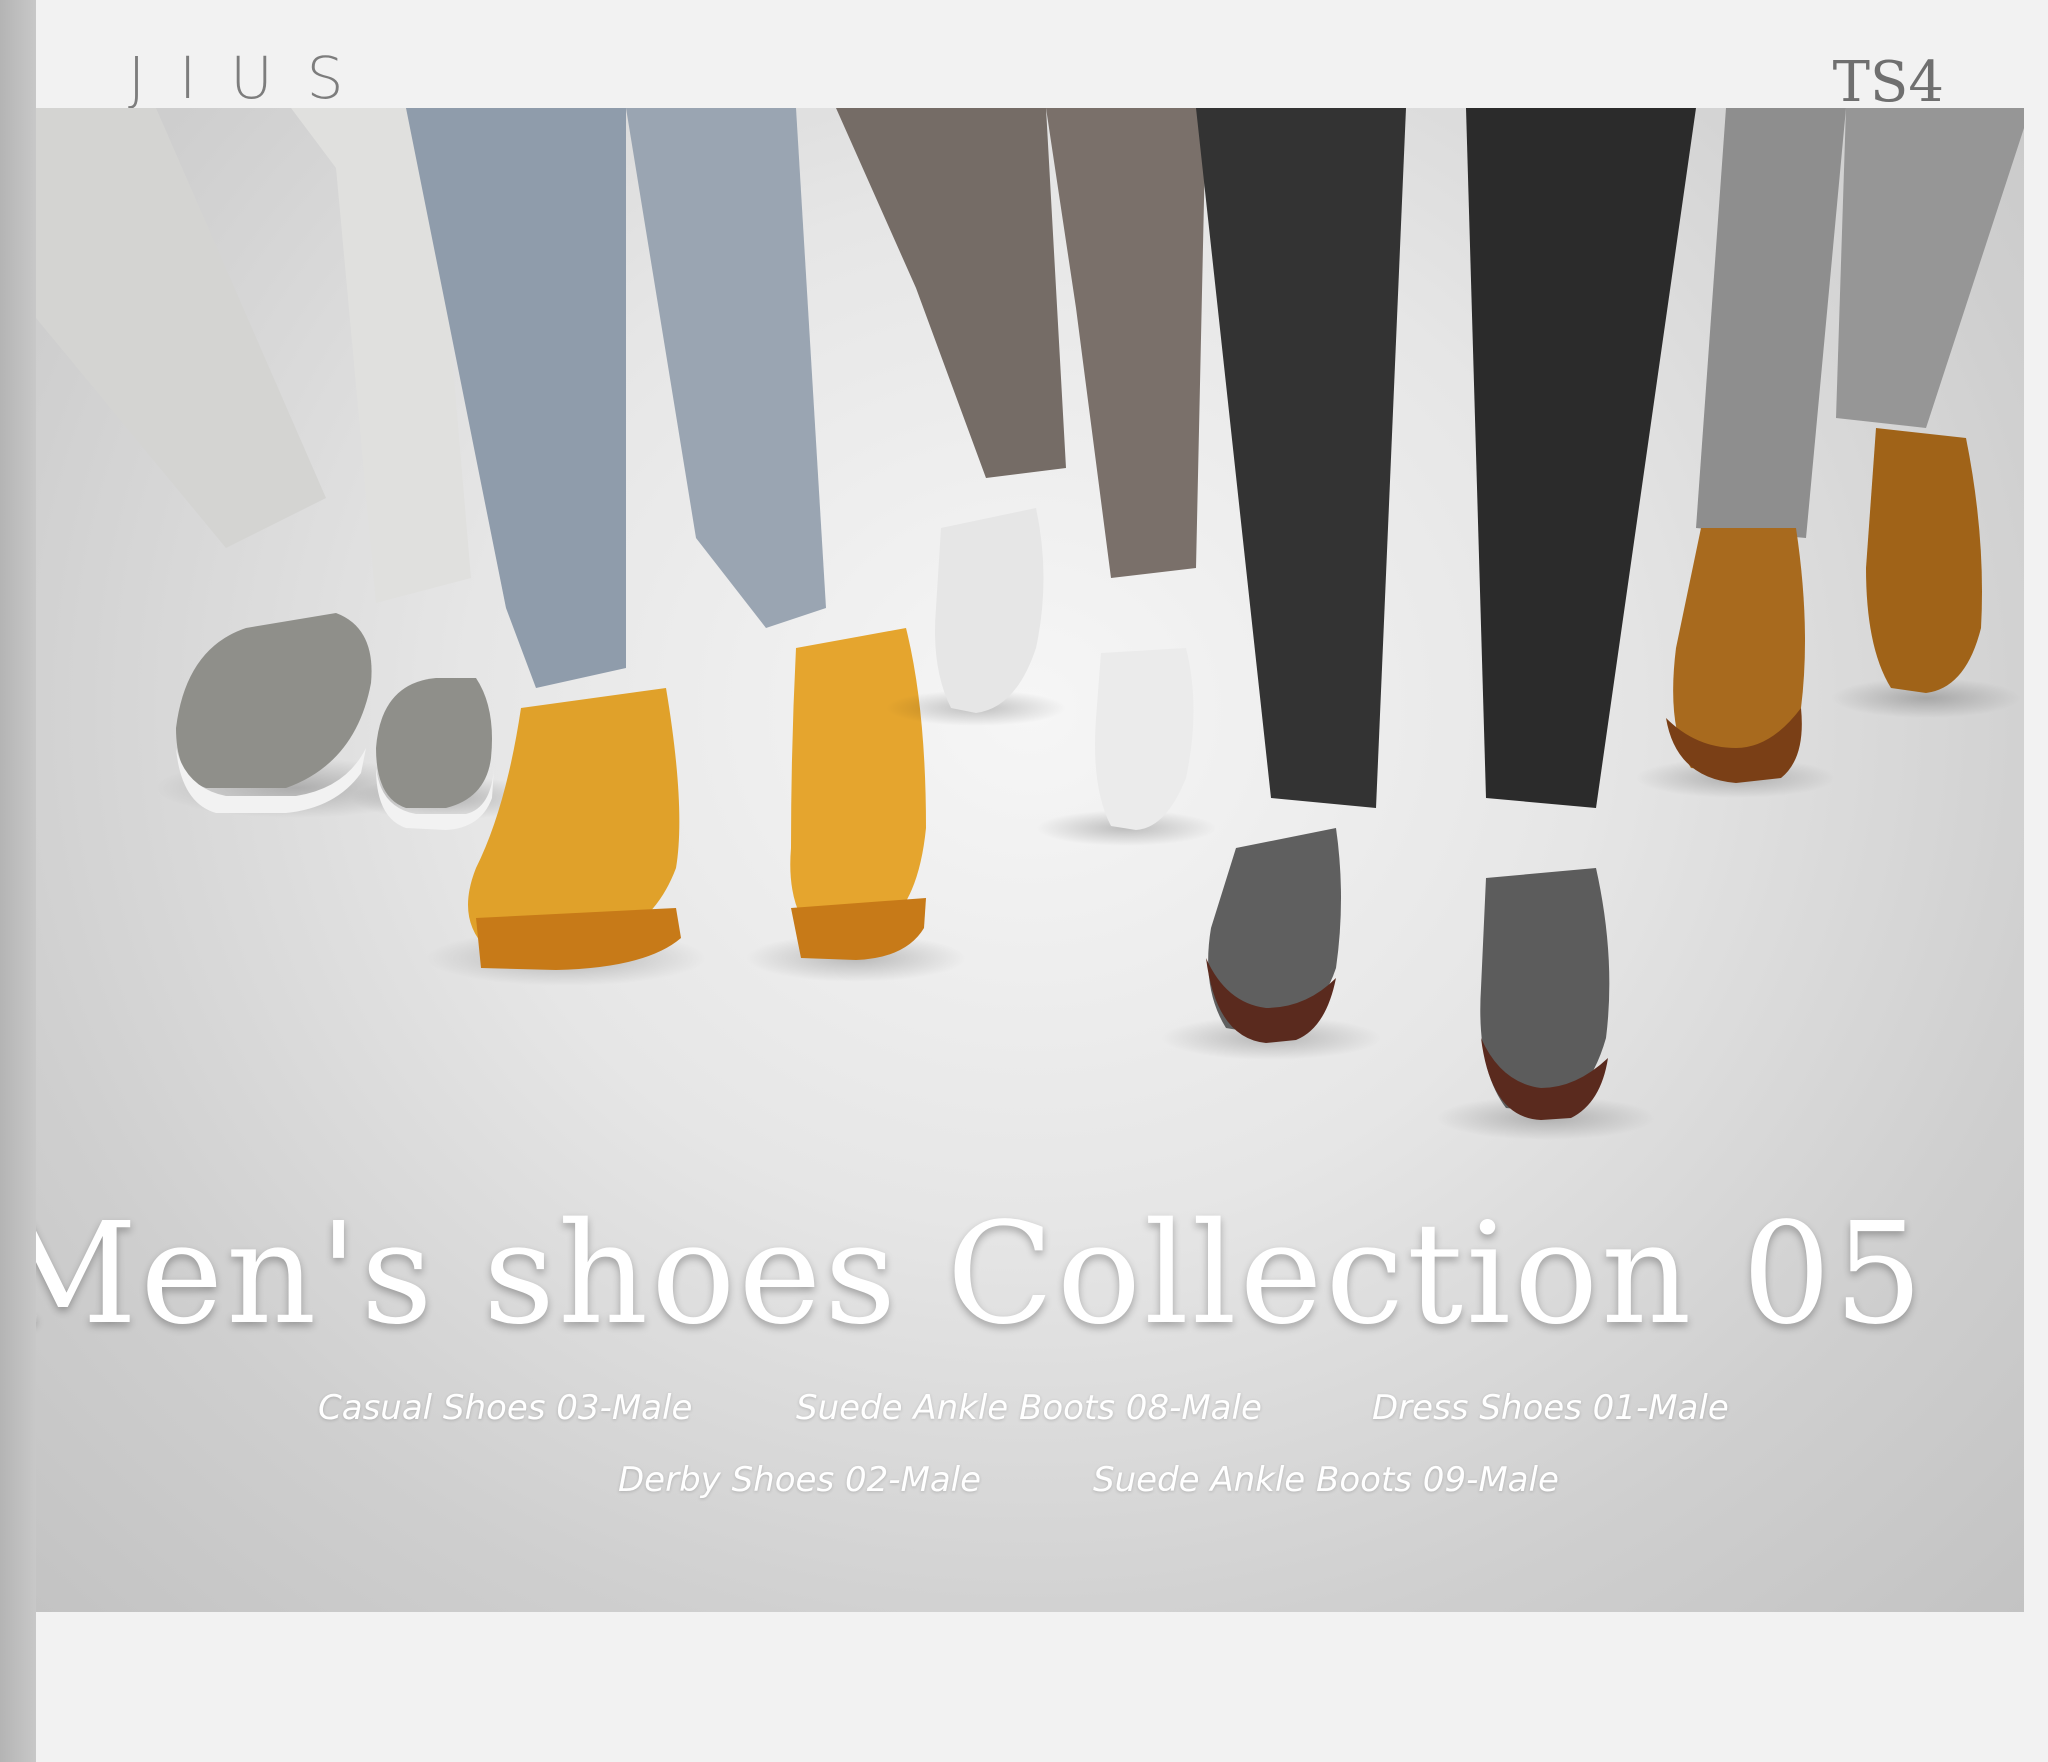 The image size is (2048, 1762). What do you see at coordinates (686, 547) in the screenshot?
I see `suede-ankle-boots-08-pair` at bounding box center [686, 547].